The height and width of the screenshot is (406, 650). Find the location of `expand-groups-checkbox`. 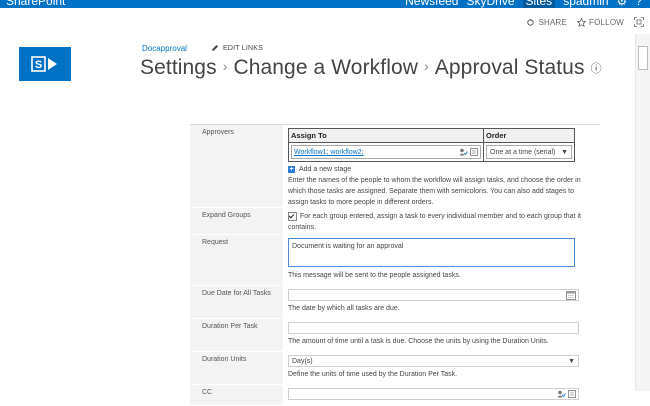

expand-groups-checkbox is located at coordinates (292, 216).